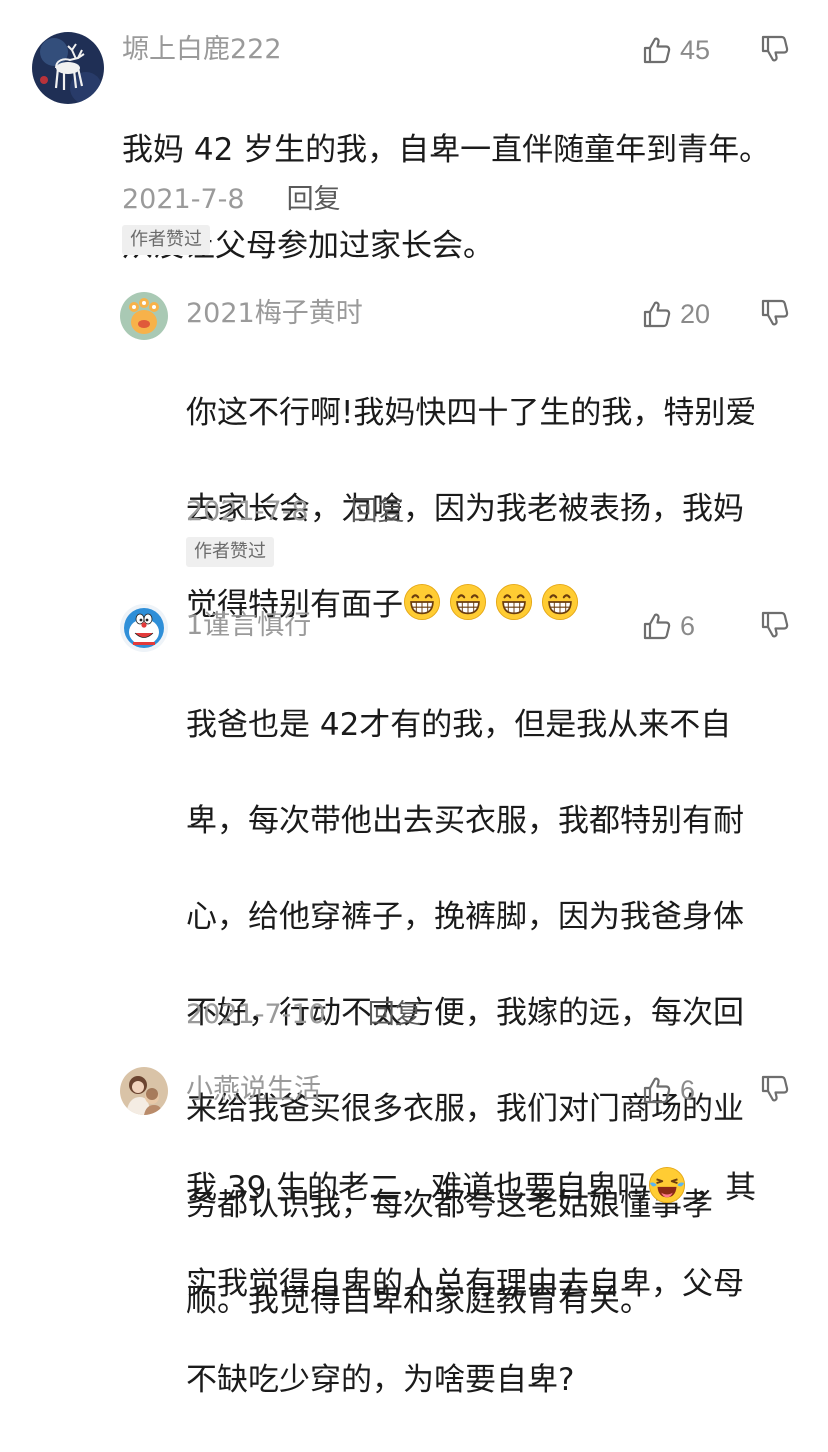  What do you see at coordinates (471, 413) in the screenshot?
I see `comment-line: 你这不行啊!我妈快四十了生的我，特别爱` at bounding box center [471, 413].